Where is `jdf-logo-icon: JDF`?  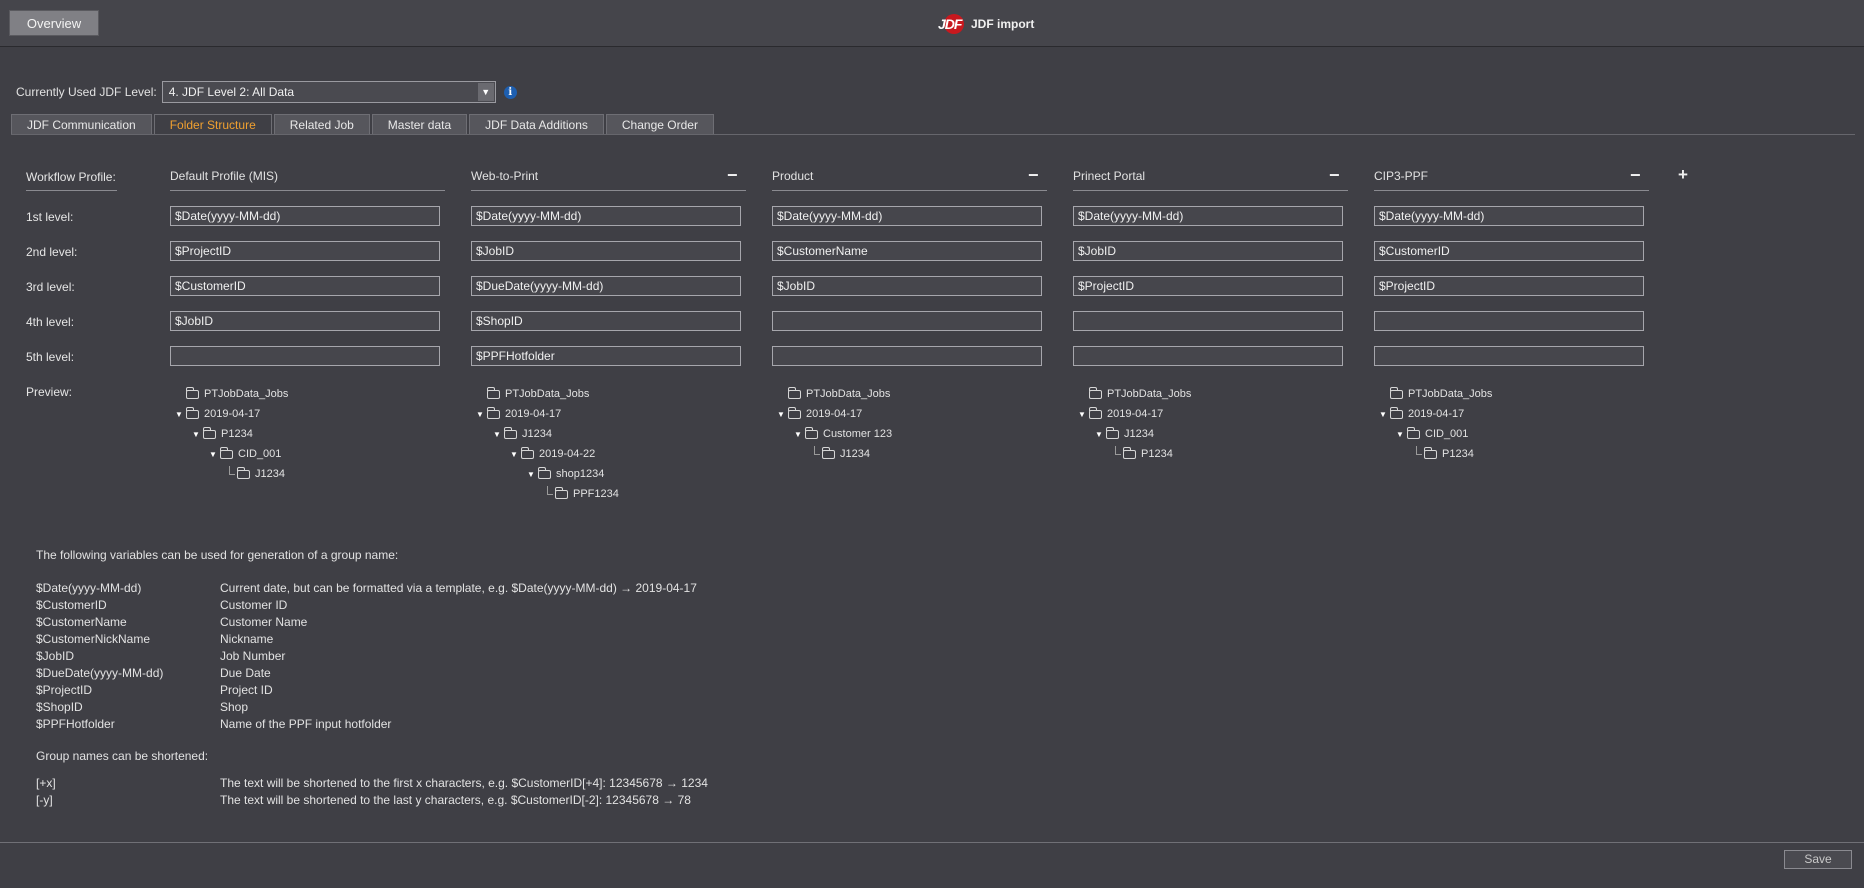 jdf-logo-icon: JDF is located at coordinates (952, 24).